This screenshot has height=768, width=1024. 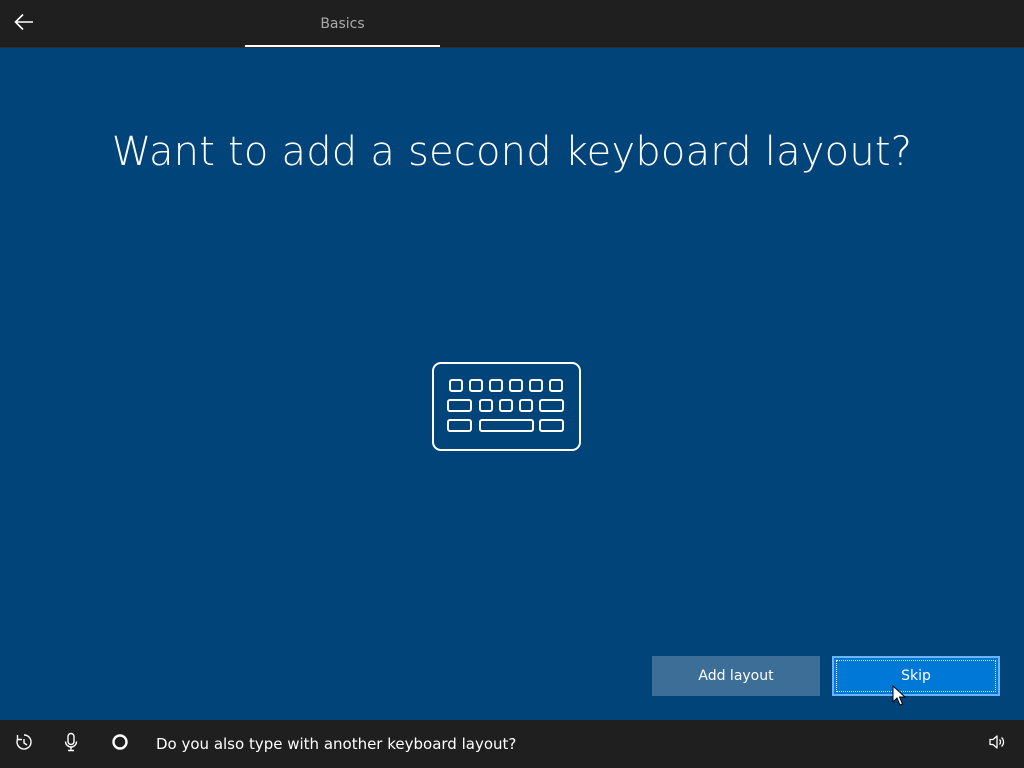 I want to click on cortana-icon, so click(x=120, y=744).